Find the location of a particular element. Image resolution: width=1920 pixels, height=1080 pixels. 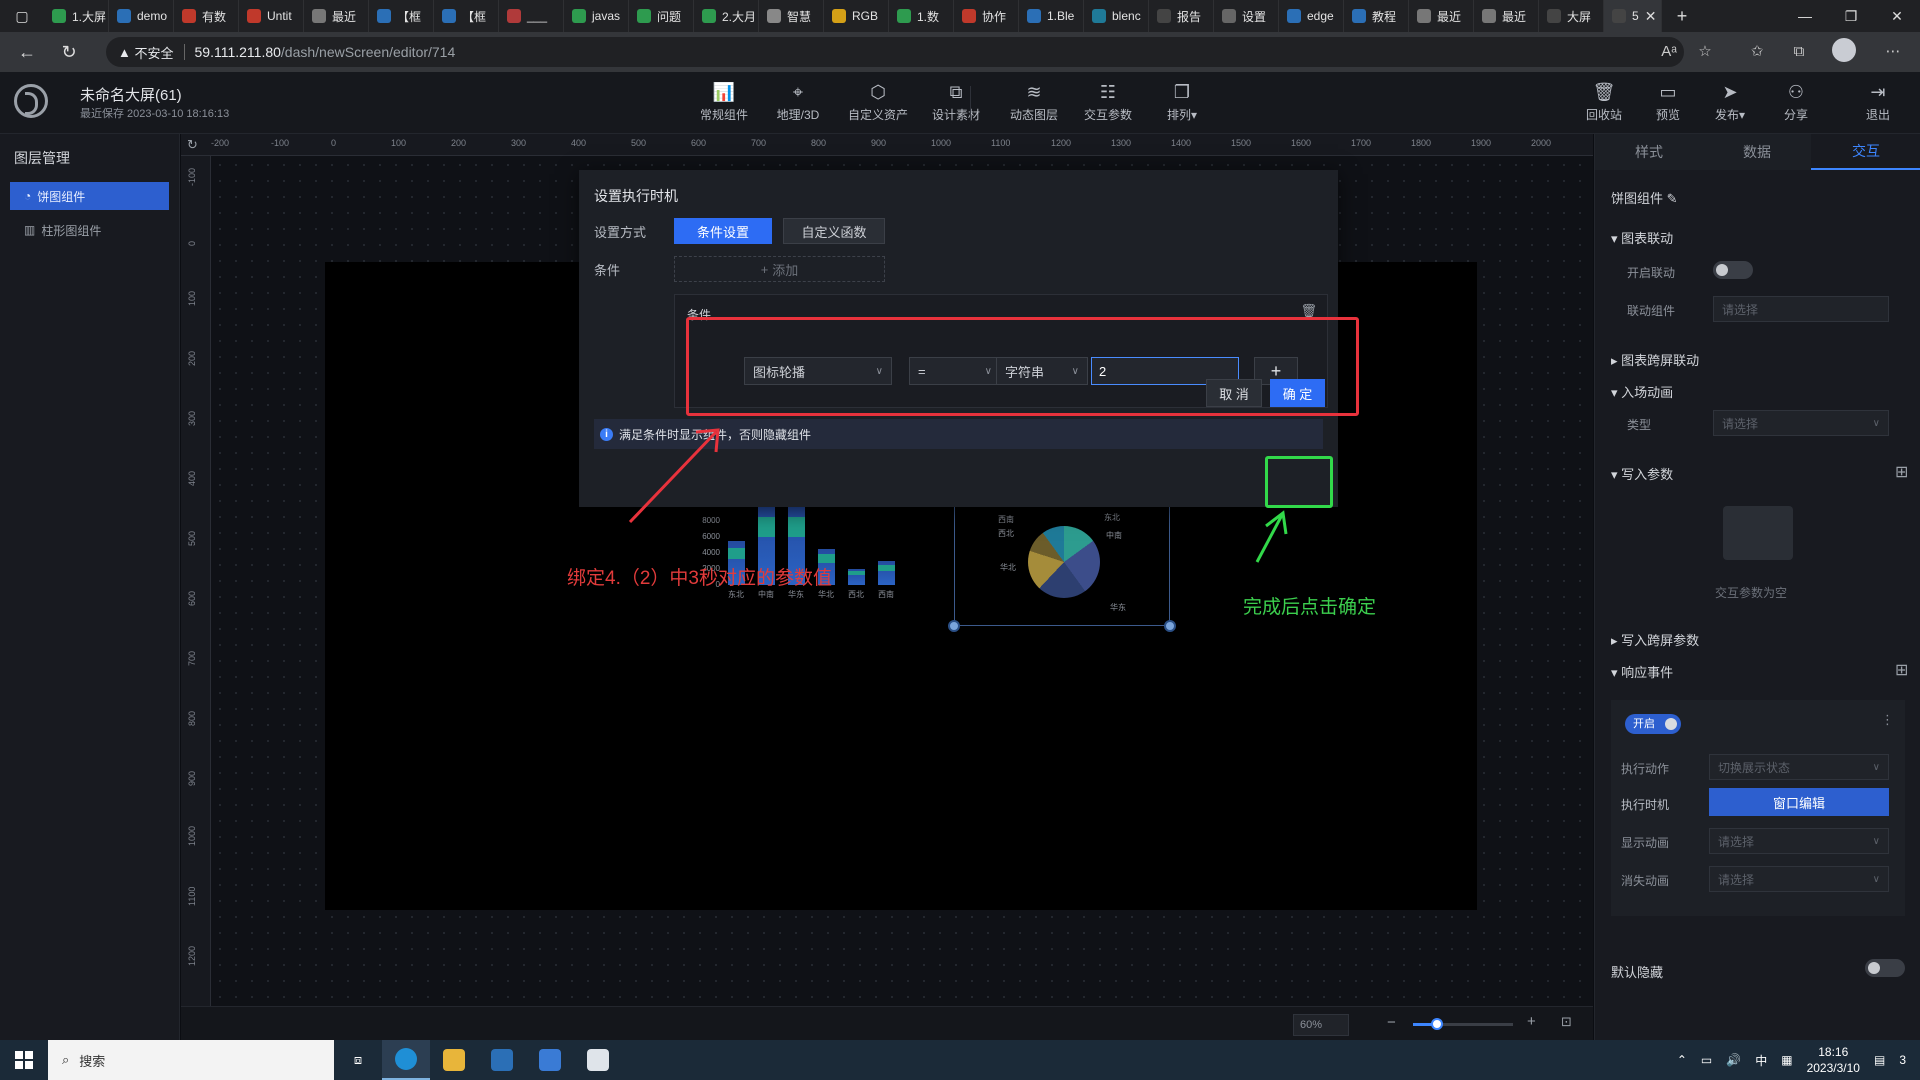

notification-icon: ▤ is located at coordinates (1879, 1060).